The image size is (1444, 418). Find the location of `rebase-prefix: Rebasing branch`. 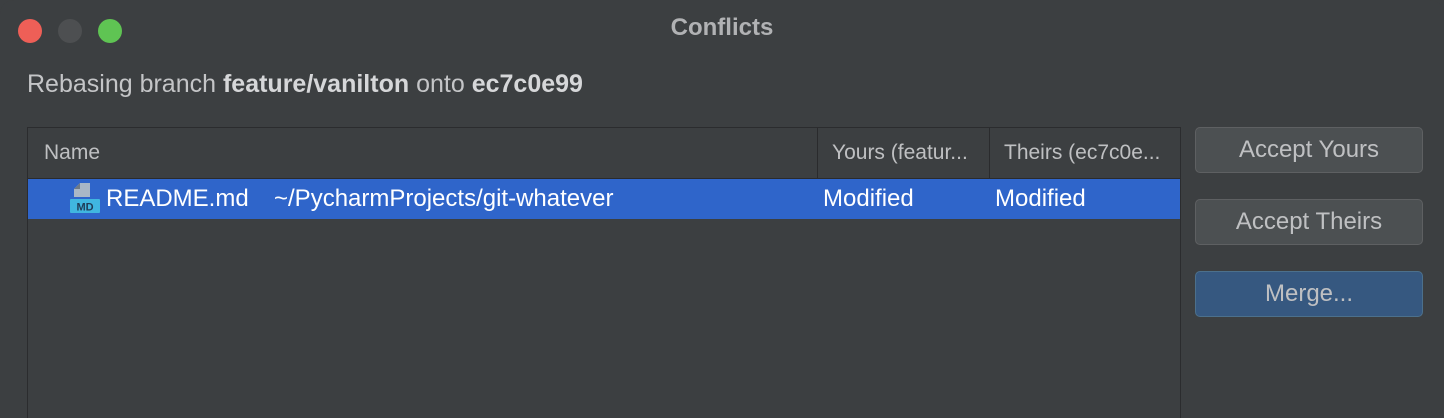

rebase-prefix: Rebasing branch is located at coordinates (122, 84).